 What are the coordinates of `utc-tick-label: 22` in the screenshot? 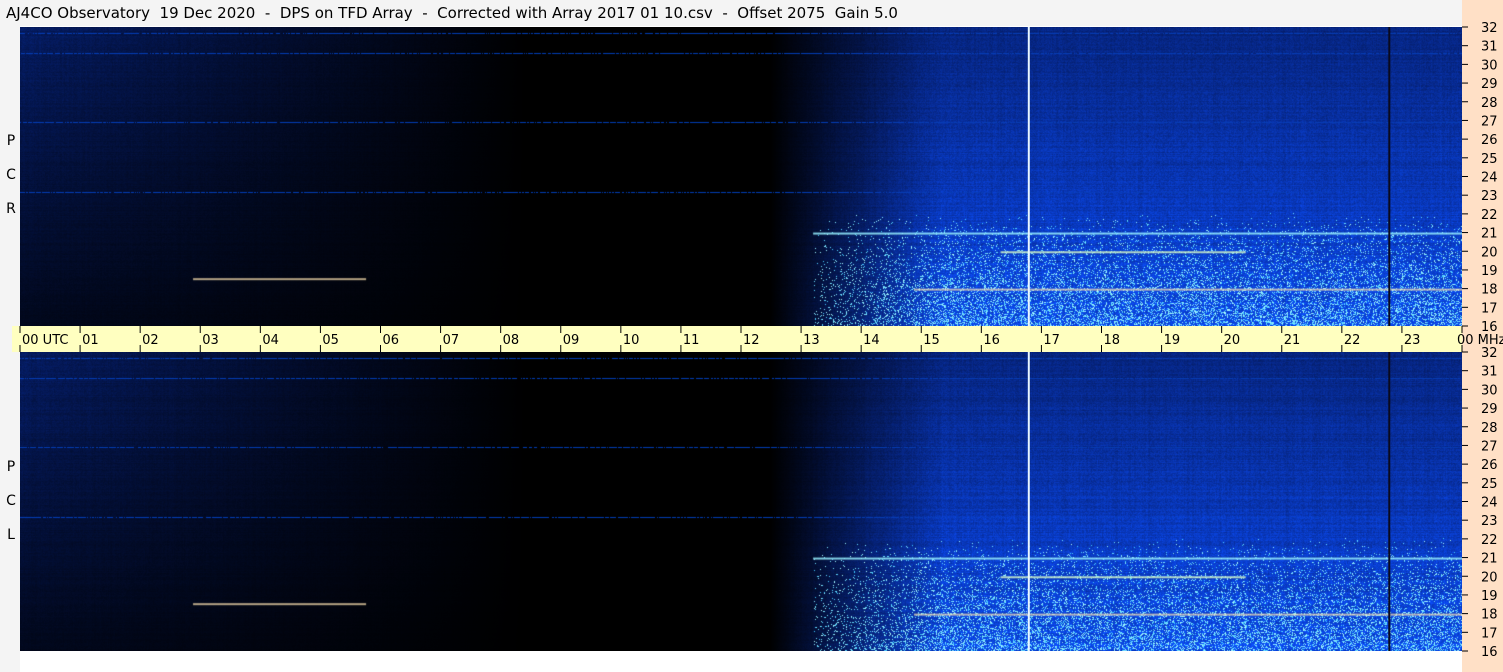 It's located at (1352, 340).